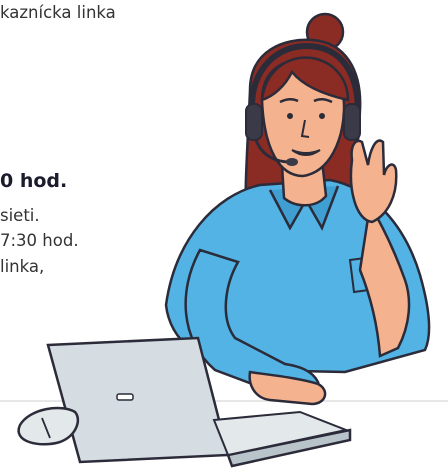 The width and height of the screenshot is (448, 470). Describe the element at coordinates (48, 426) in the screenshot. I see `mouse-icon` at that location.